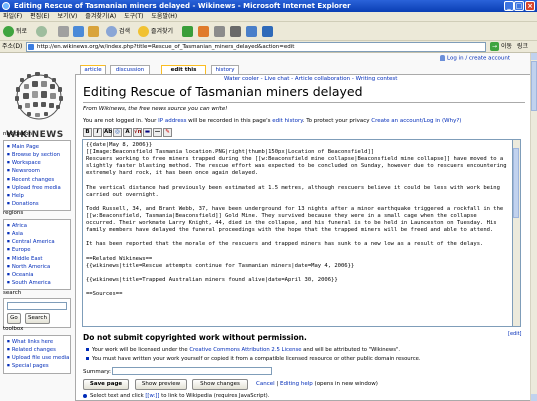 The height and width of the screenshot is (401, 537). What do you see at coordinates (38, 204) in the screenshot?
I see `nav-donations: Donations` at bounding box center [38, 204].